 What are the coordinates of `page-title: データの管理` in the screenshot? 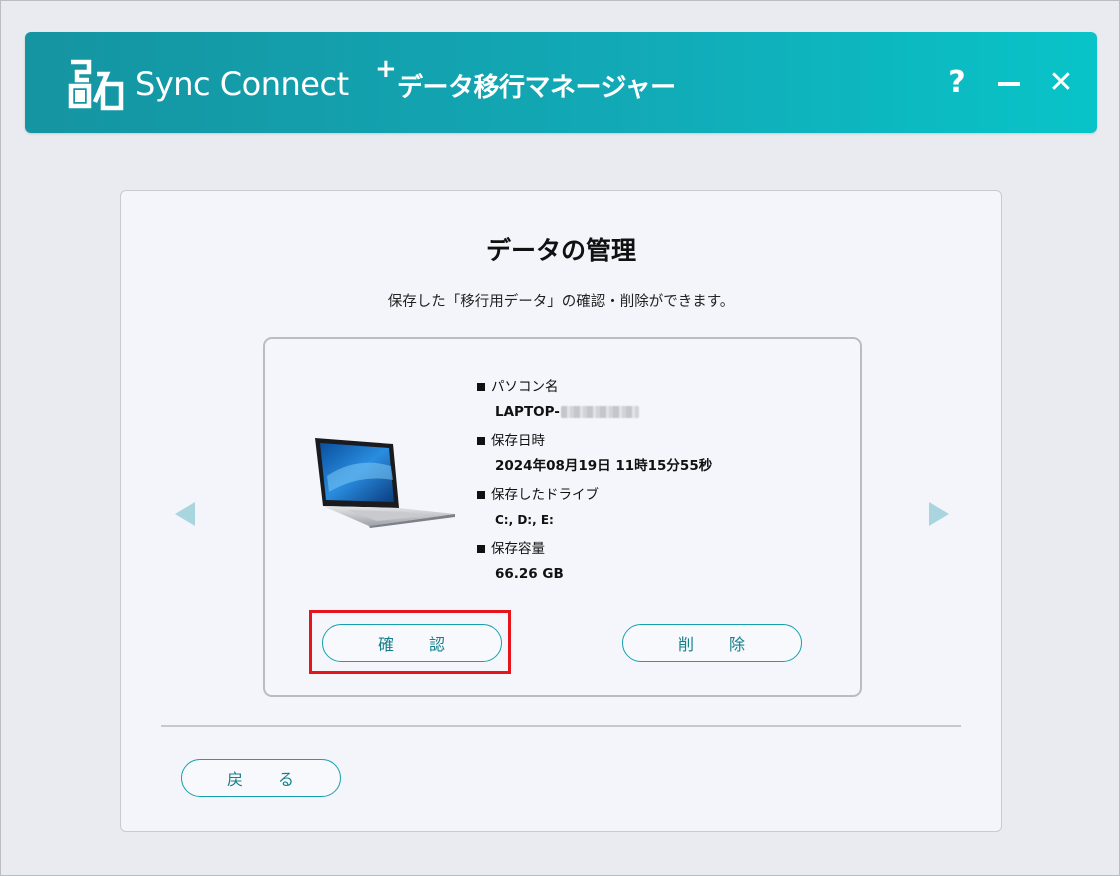 It's located at (560, 250).